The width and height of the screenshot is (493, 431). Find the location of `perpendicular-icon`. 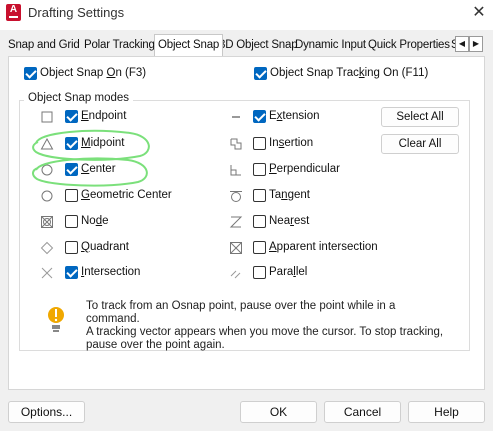

perpendicular-icon is located at coordinates (235, 170).